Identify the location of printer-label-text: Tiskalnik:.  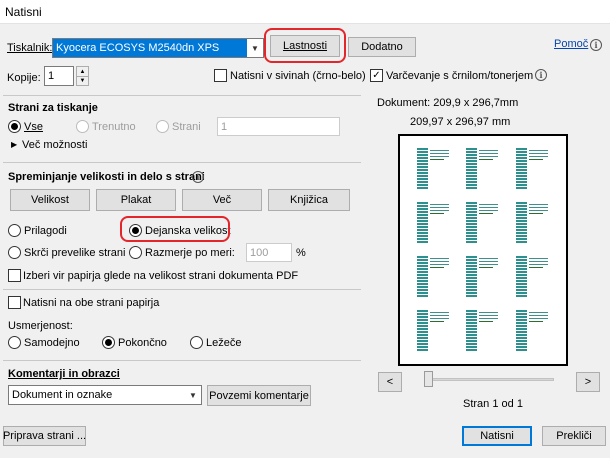
(30, 48).